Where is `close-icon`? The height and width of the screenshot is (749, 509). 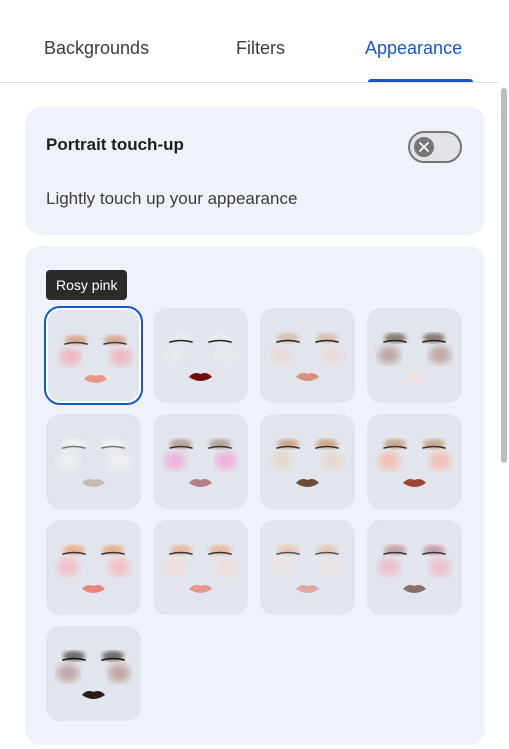 close-icon is located at coordinates (424, 147).